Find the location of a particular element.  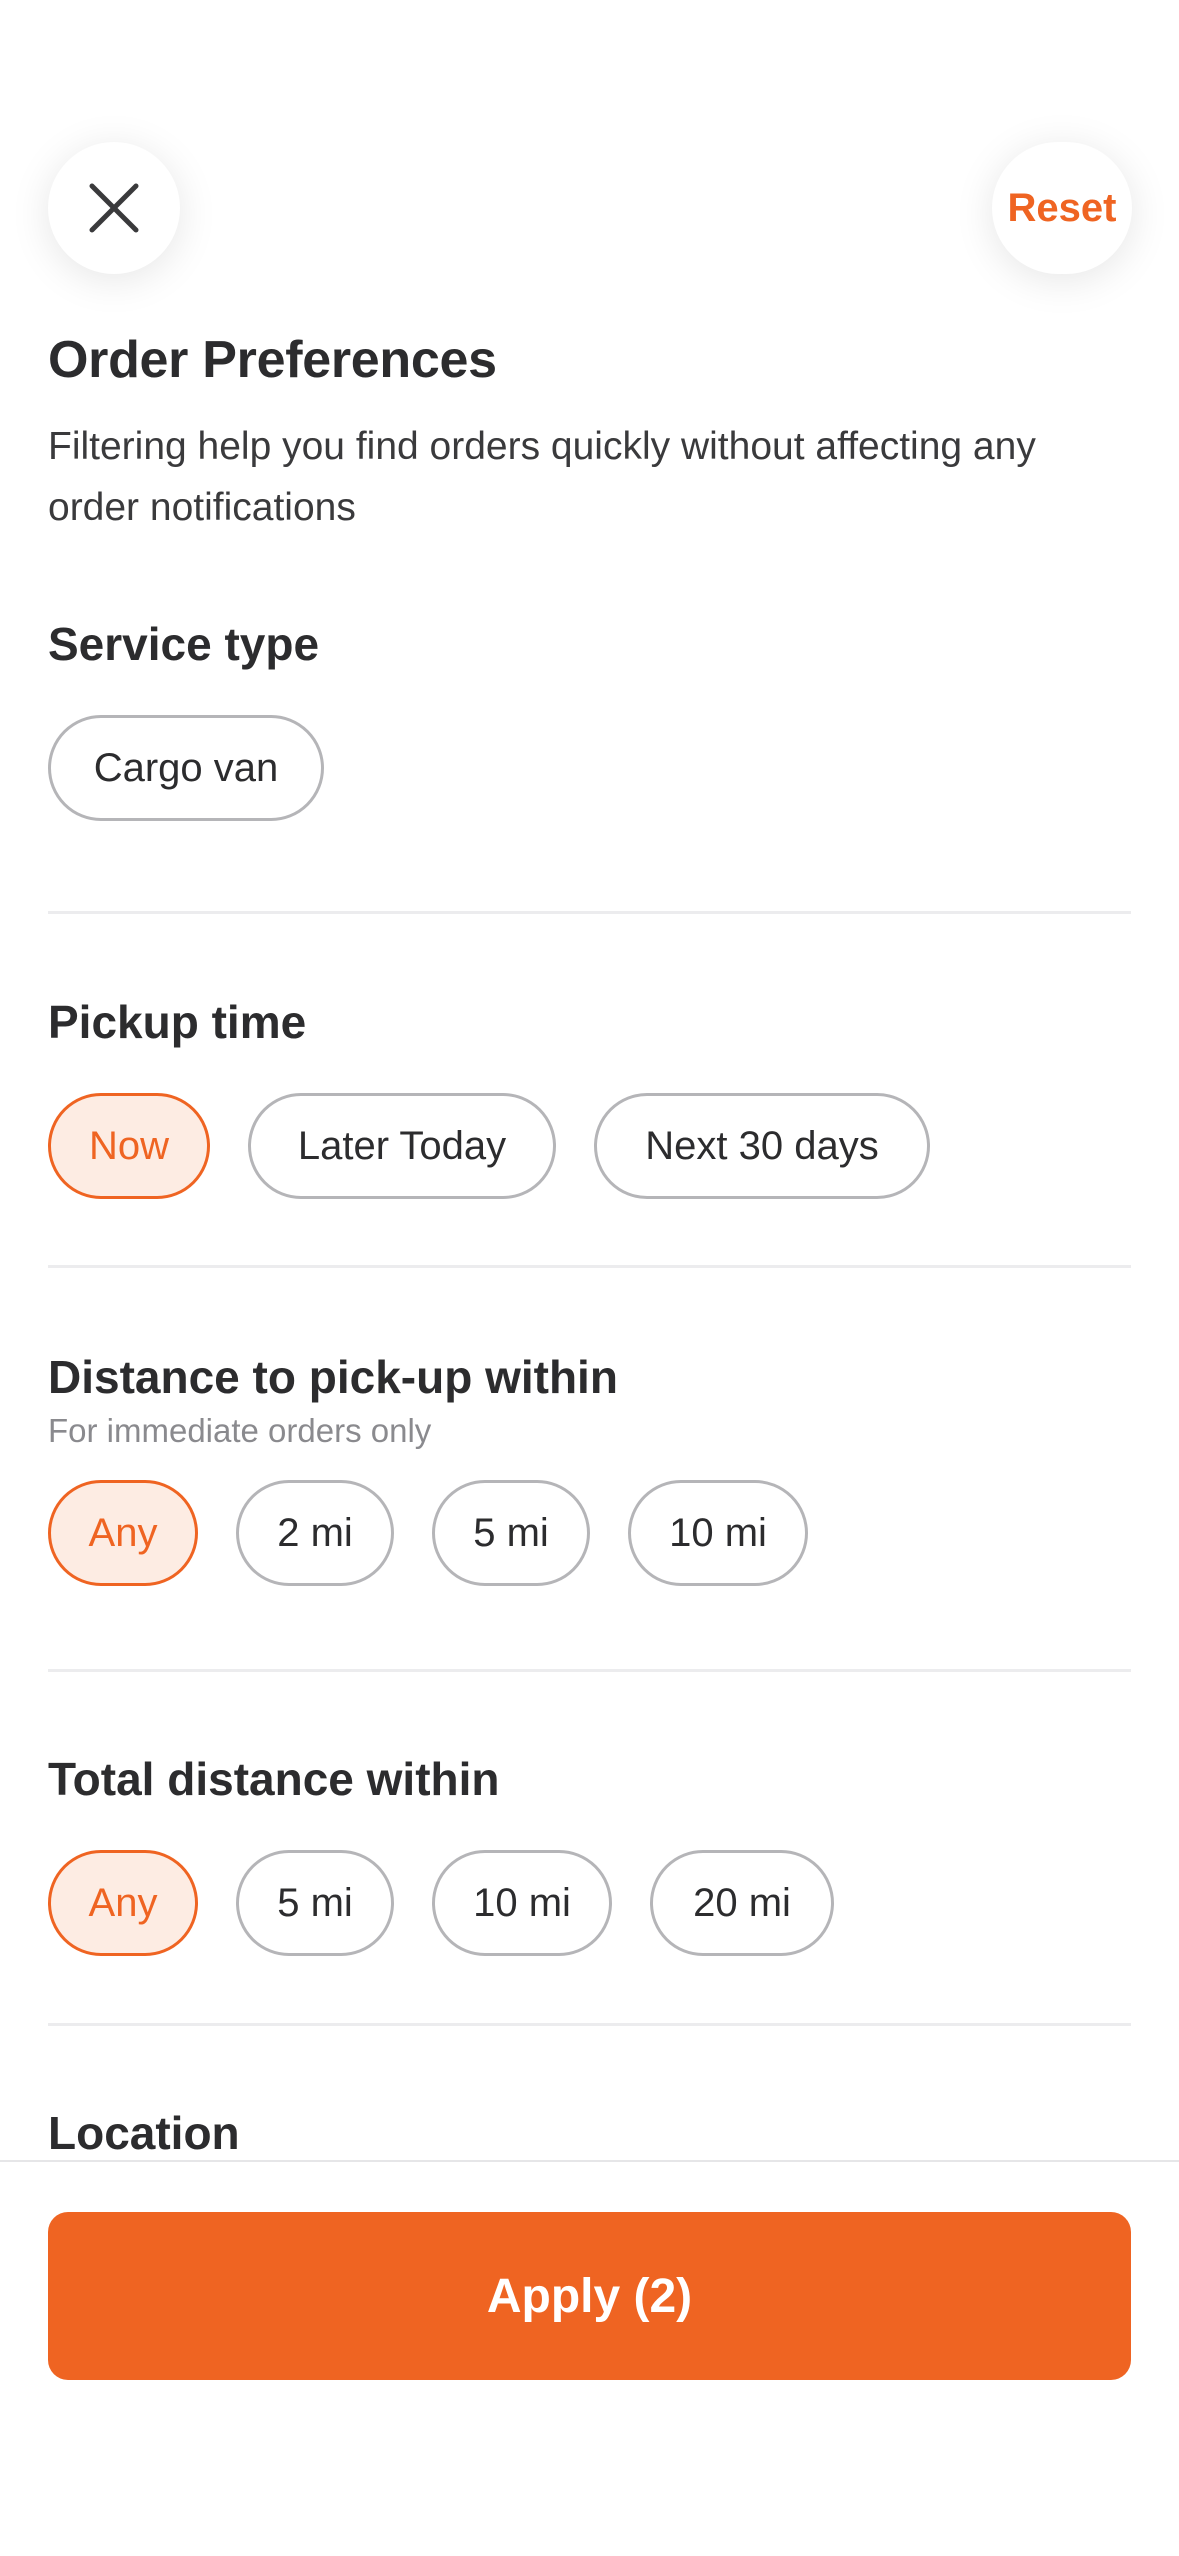

chip-total-any: Any is located at coordinates (123, 1903).